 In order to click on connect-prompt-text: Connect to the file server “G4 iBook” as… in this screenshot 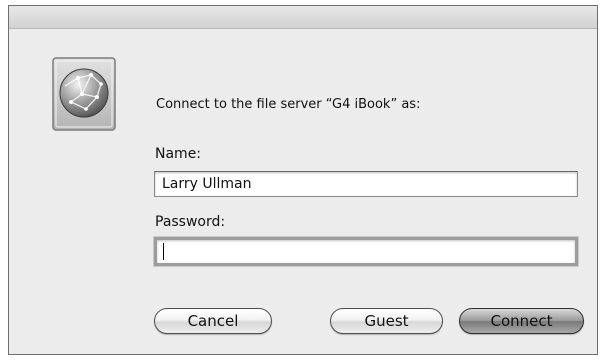, I will do `click(288, 104)`.